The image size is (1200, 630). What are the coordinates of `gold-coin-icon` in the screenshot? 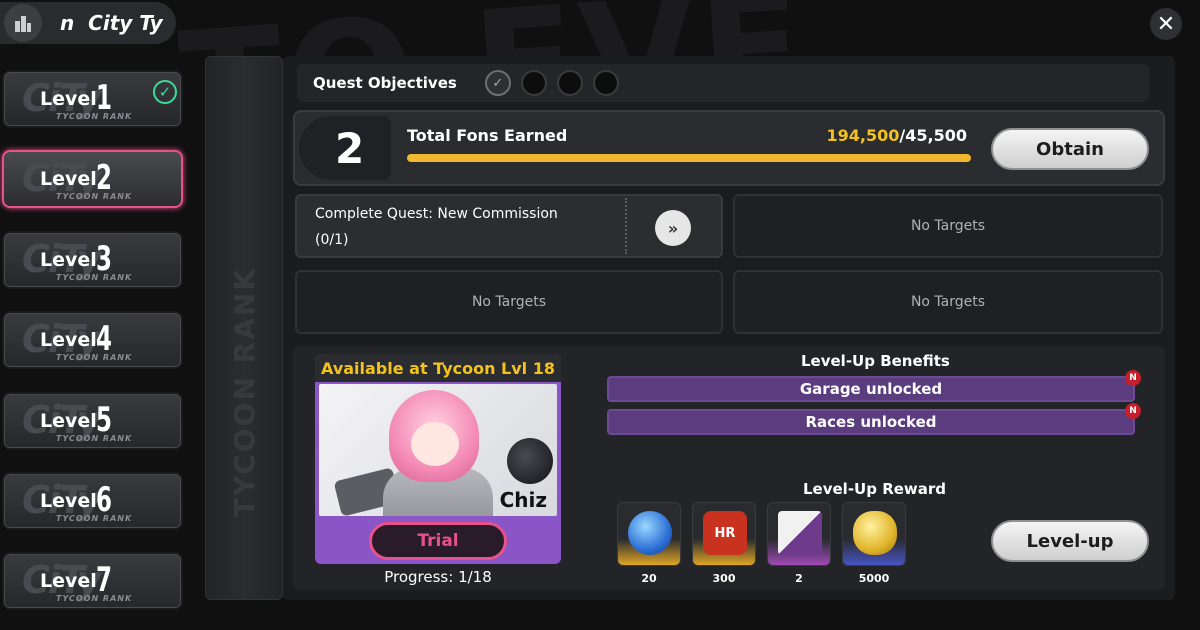 It's located at (875, 533).